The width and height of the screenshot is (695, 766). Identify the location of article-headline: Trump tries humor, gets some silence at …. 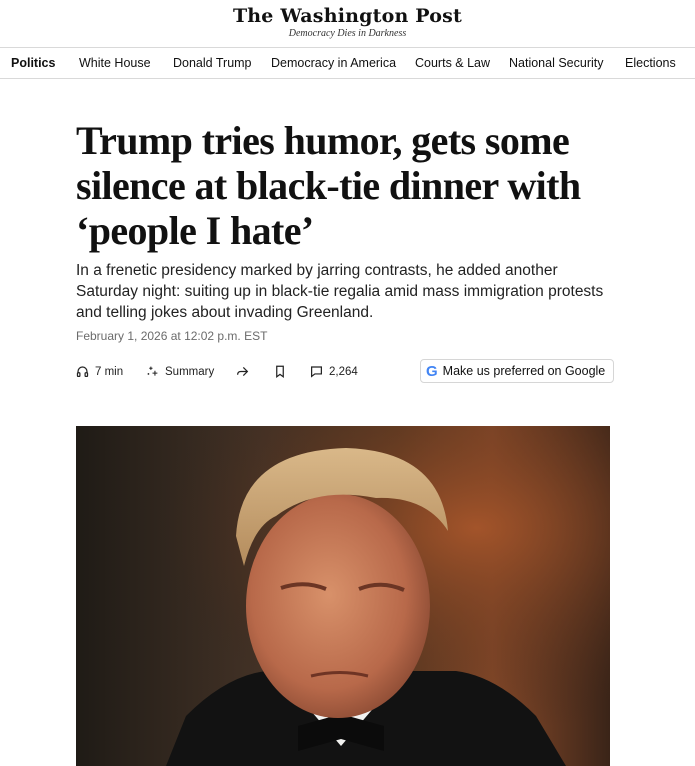
(328, 185).